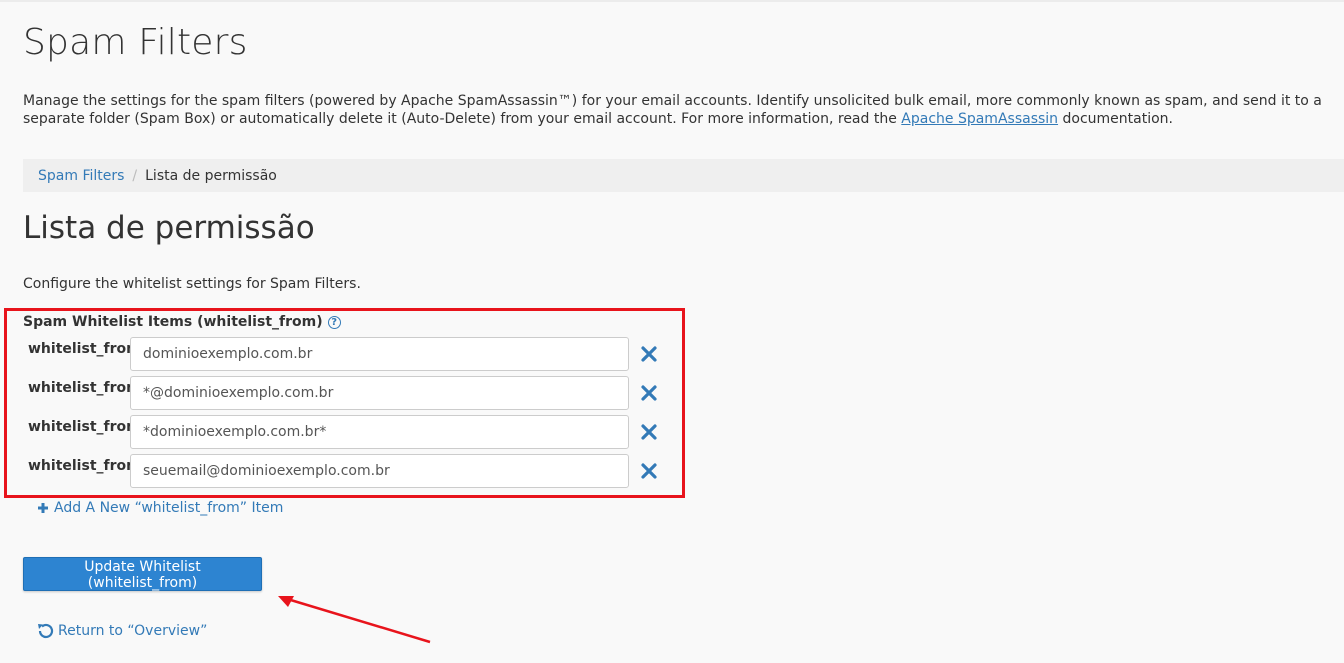  What do you see at coordinates (43, 508) in the screenshot?
I see `plus-icon` at bounding box center [43, 508].